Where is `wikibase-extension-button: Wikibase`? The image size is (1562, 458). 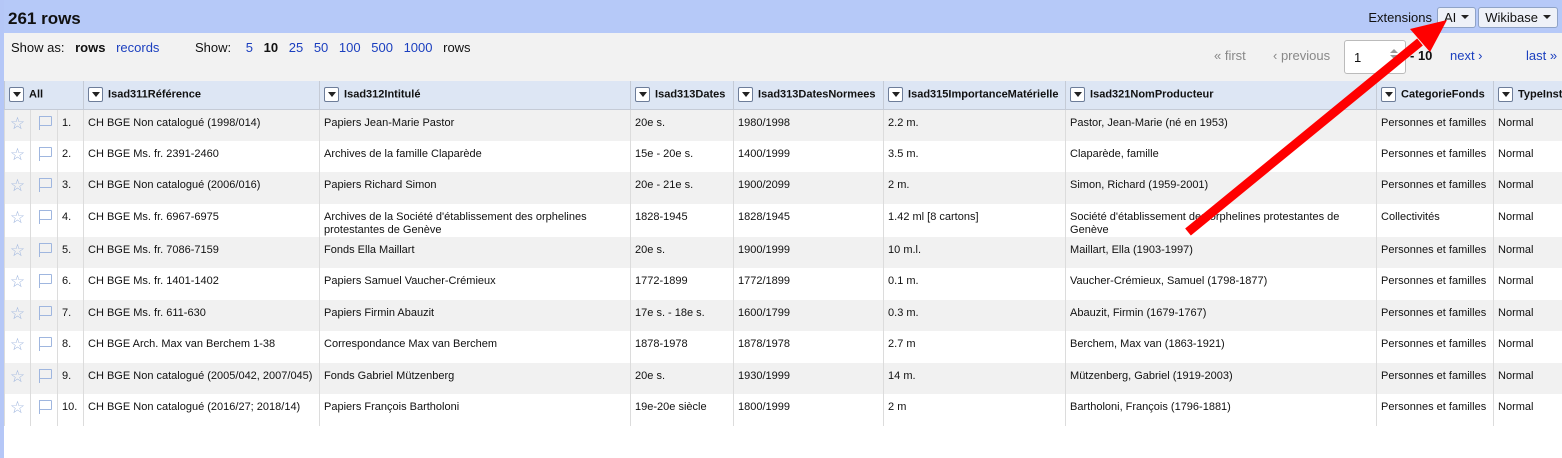
wikibase-extension-button: Wikibase is located at coordinates (1518, 17).